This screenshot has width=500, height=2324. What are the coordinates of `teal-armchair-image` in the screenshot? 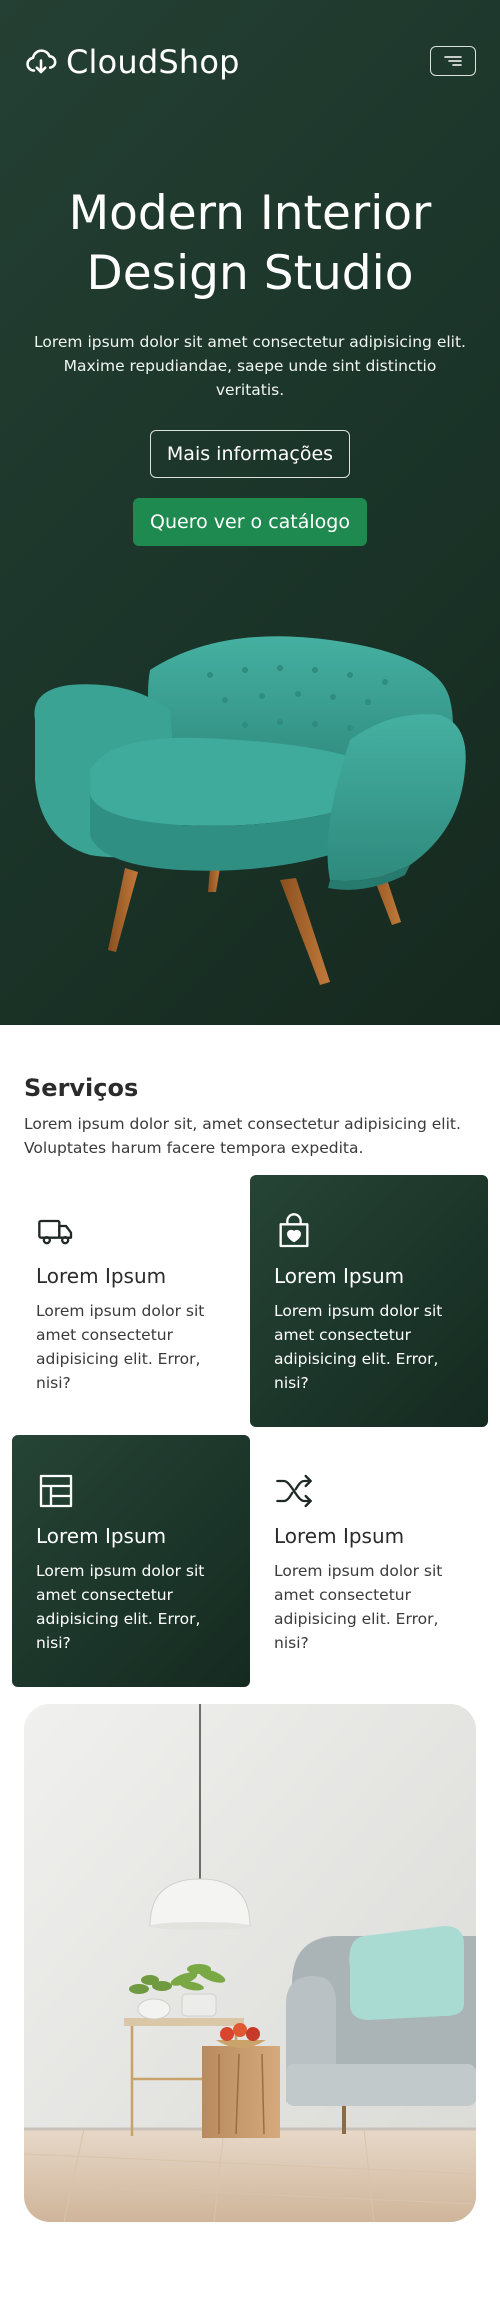 It's located at (250, 810).